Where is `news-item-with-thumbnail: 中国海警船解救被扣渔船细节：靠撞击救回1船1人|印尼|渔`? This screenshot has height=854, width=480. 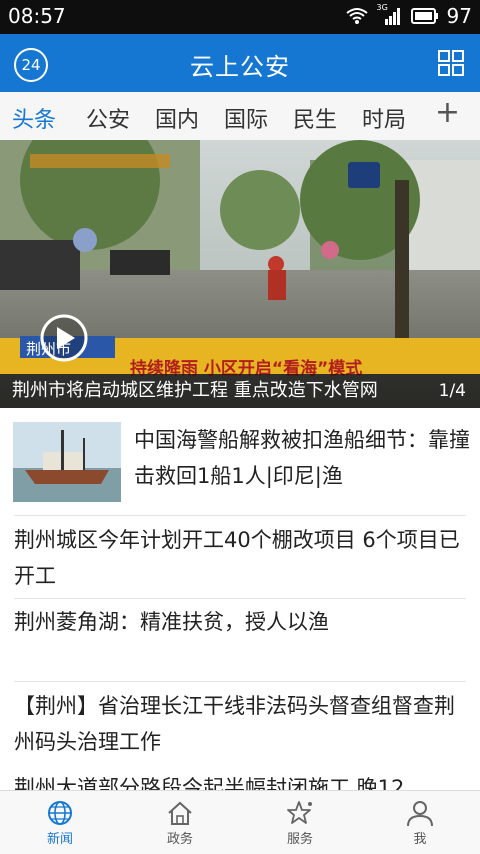 news-item-with-thumbnail: 中国海警船解救被扣渔船细节：靠撞击救回1船1人|印尼|渔 is located at coordinates (240, 462).